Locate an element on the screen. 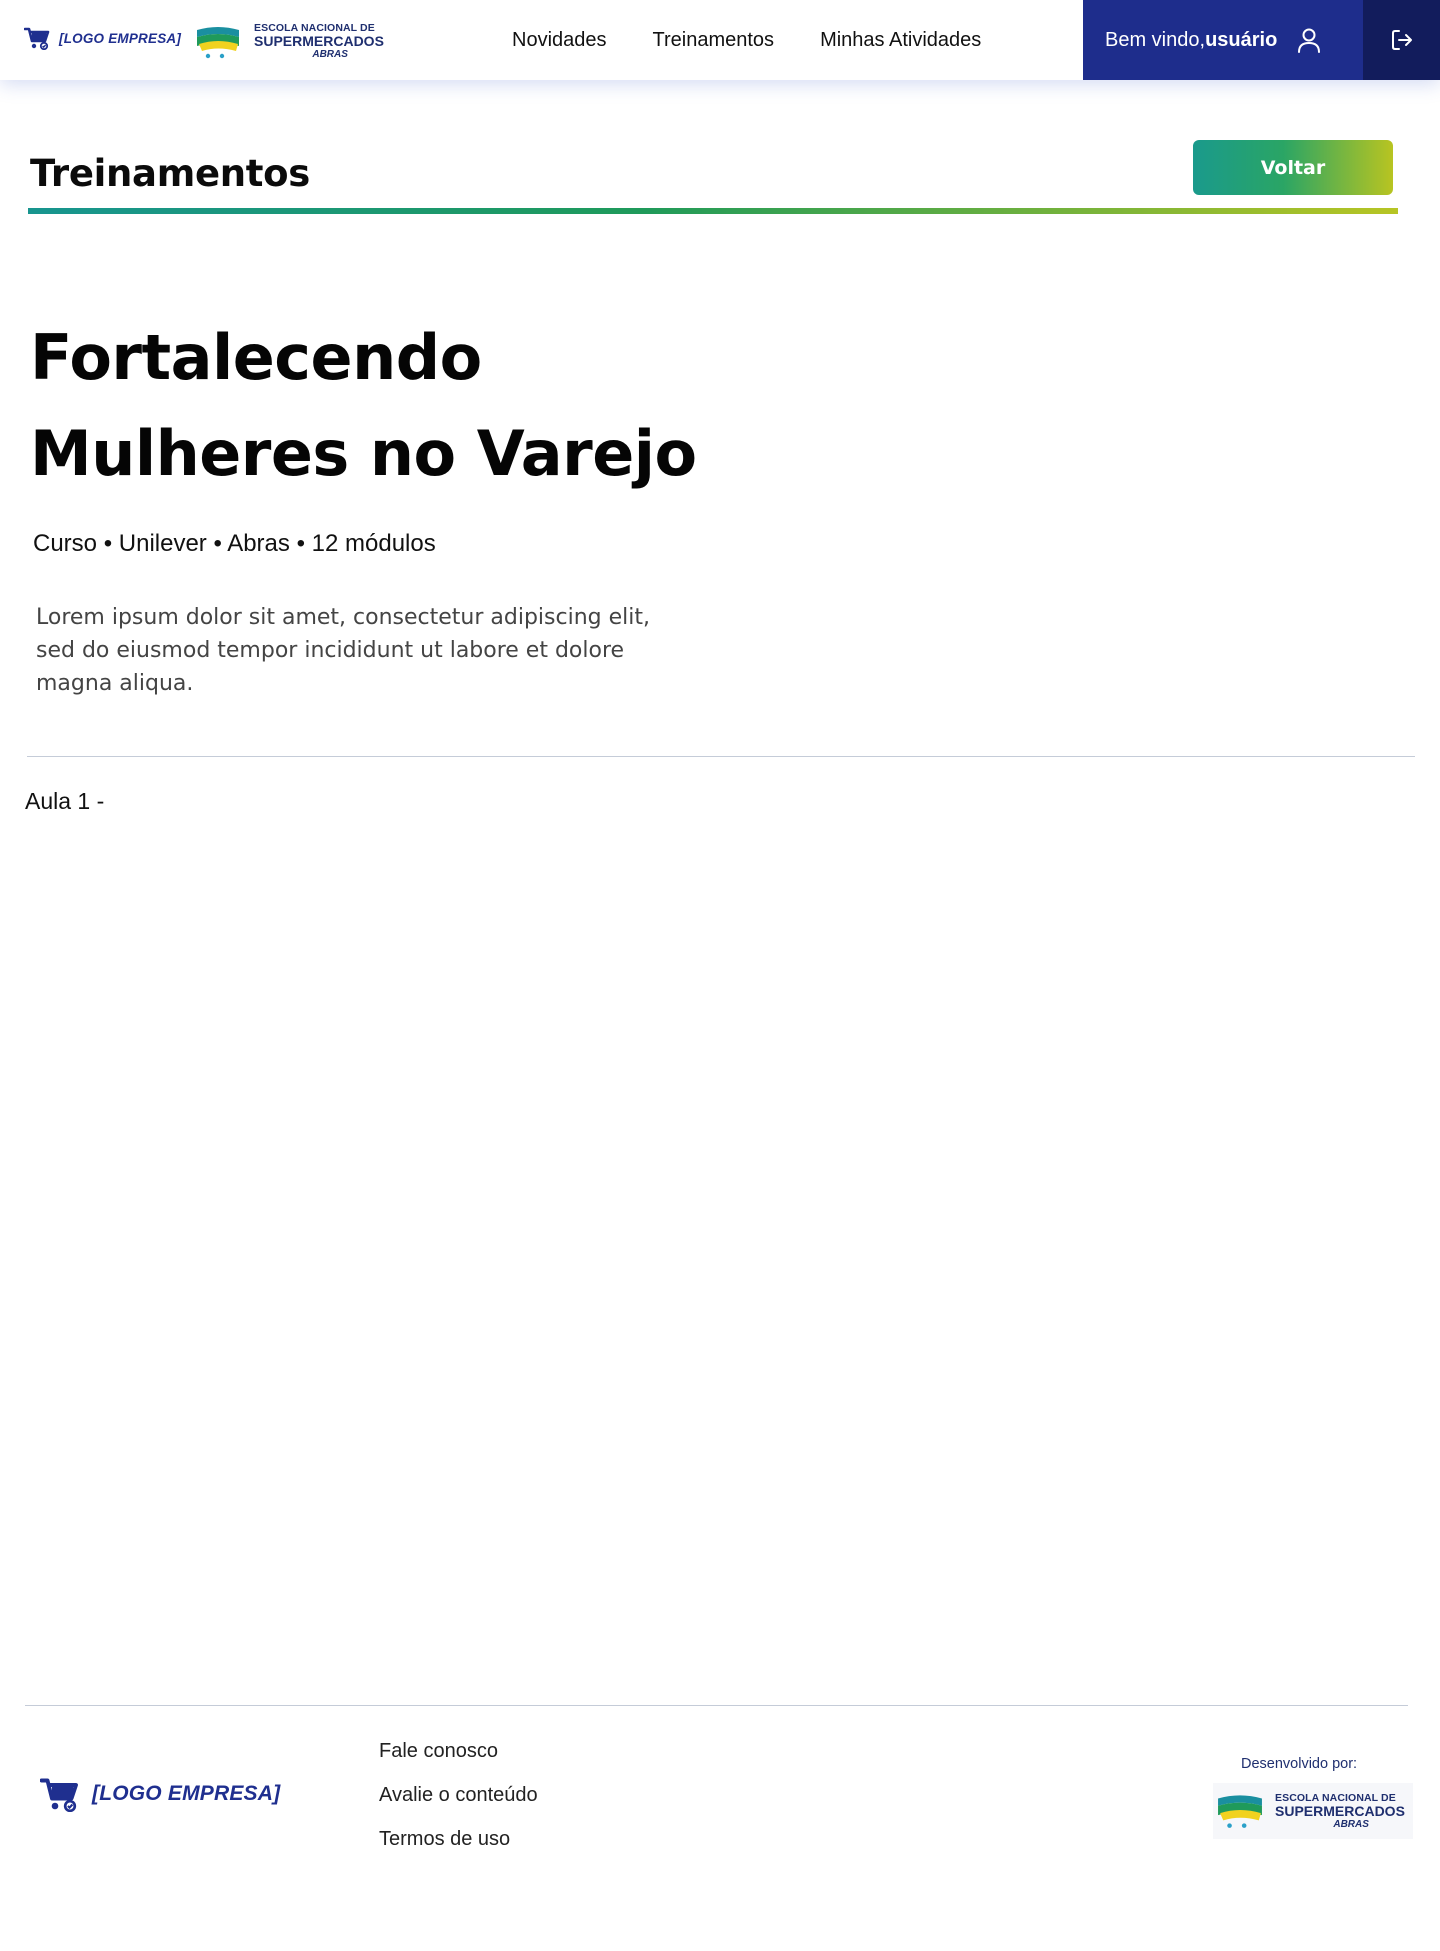  school-logo-text: ESCOLA NACIONAL DE SUPERMERCADOS ABRAS is located at coordinates (319, 41).